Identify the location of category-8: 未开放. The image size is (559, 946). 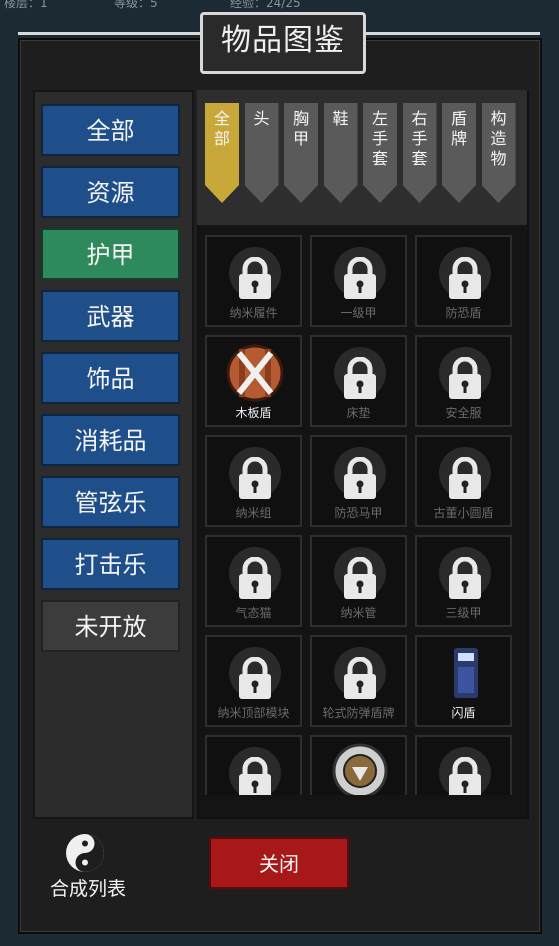
(110, 626).